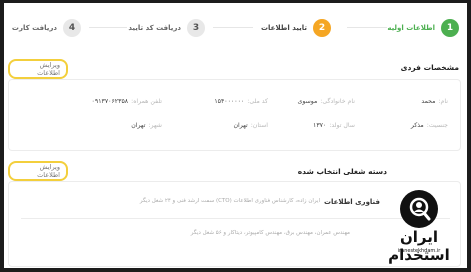 Image resolution: width=471 pixels, height=272 pixels. I want to click on field-surname: نام خانوادگی:موسوی, so click(326, 101).